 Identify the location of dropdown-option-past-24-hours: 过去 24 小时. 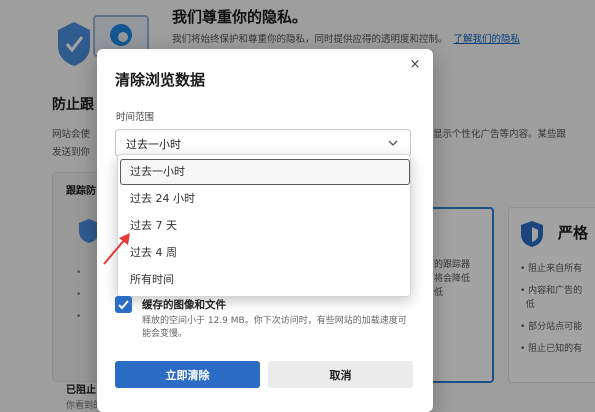
(265, 199).